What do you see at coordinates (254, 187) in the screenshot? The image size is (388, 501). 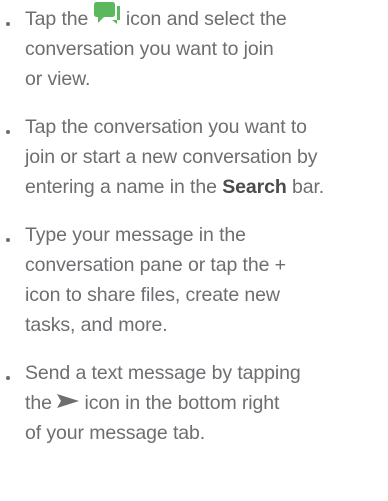 I see `search-bar-label: Search` at bounding box center [254, 187].